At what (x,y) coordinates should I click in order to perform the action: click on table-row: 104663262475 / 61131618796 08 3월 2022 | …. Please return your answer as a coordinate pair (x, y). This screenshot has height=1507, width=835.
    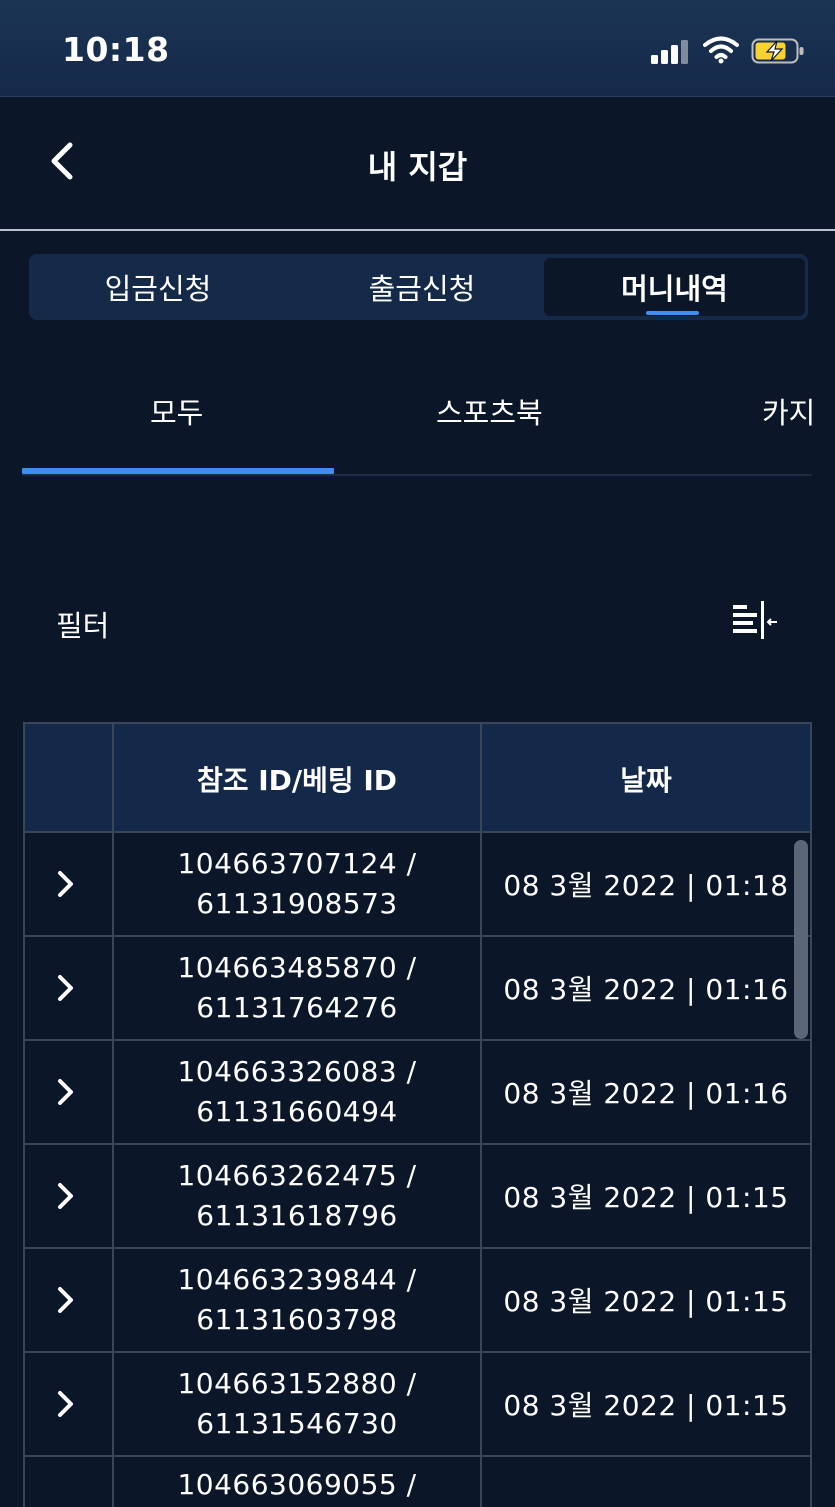
    Looking at the image, I should click on (417, 1197).